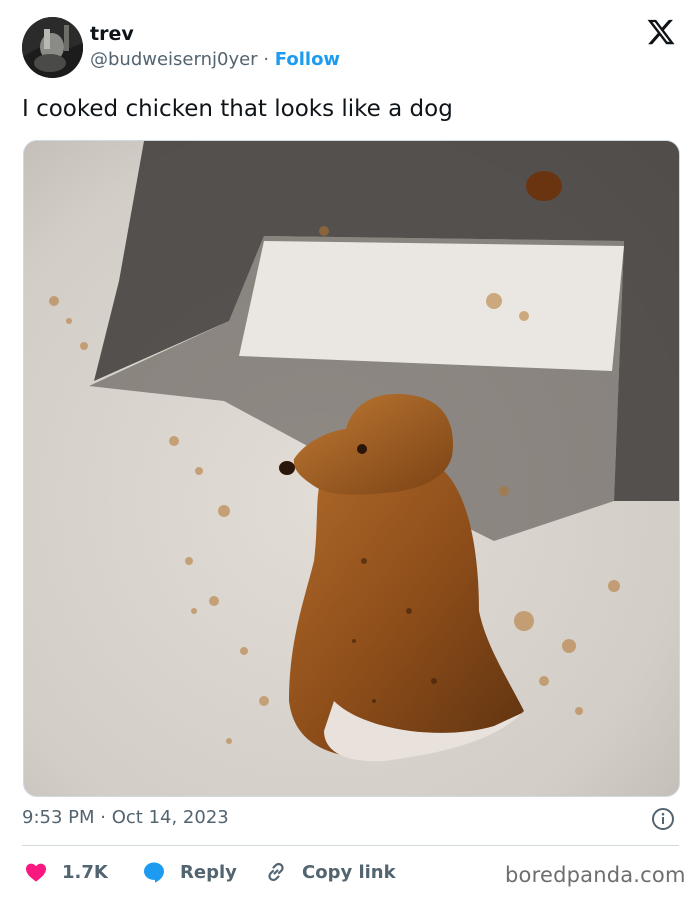  Describe the element at coordinates (174, 59) in the screenshot. I see `author-handle: @budweisernj0yer` at that location.